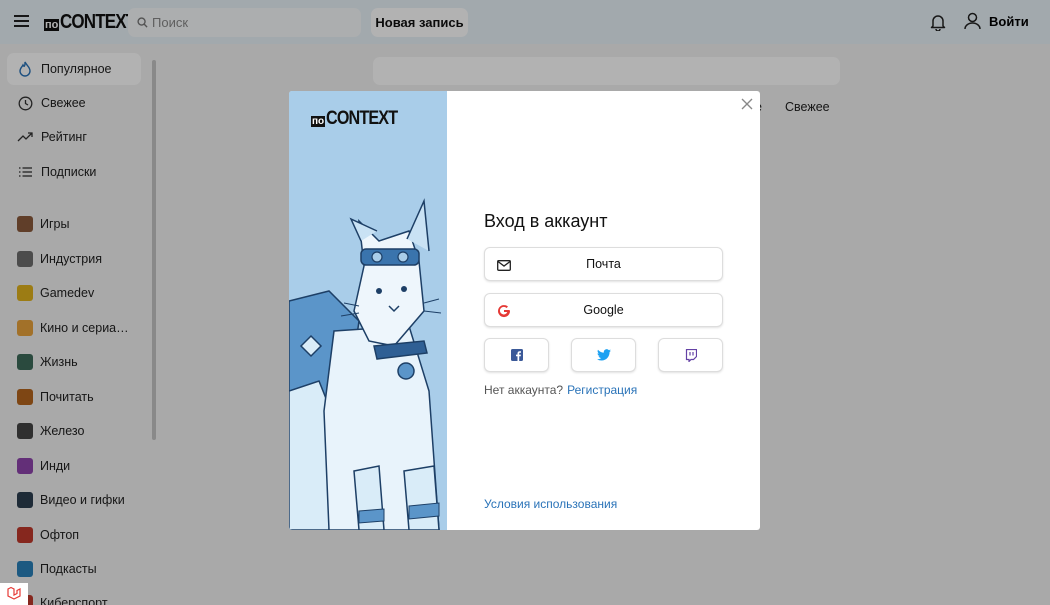  I want to click on email-login-button: Почта, so click(603, 264).